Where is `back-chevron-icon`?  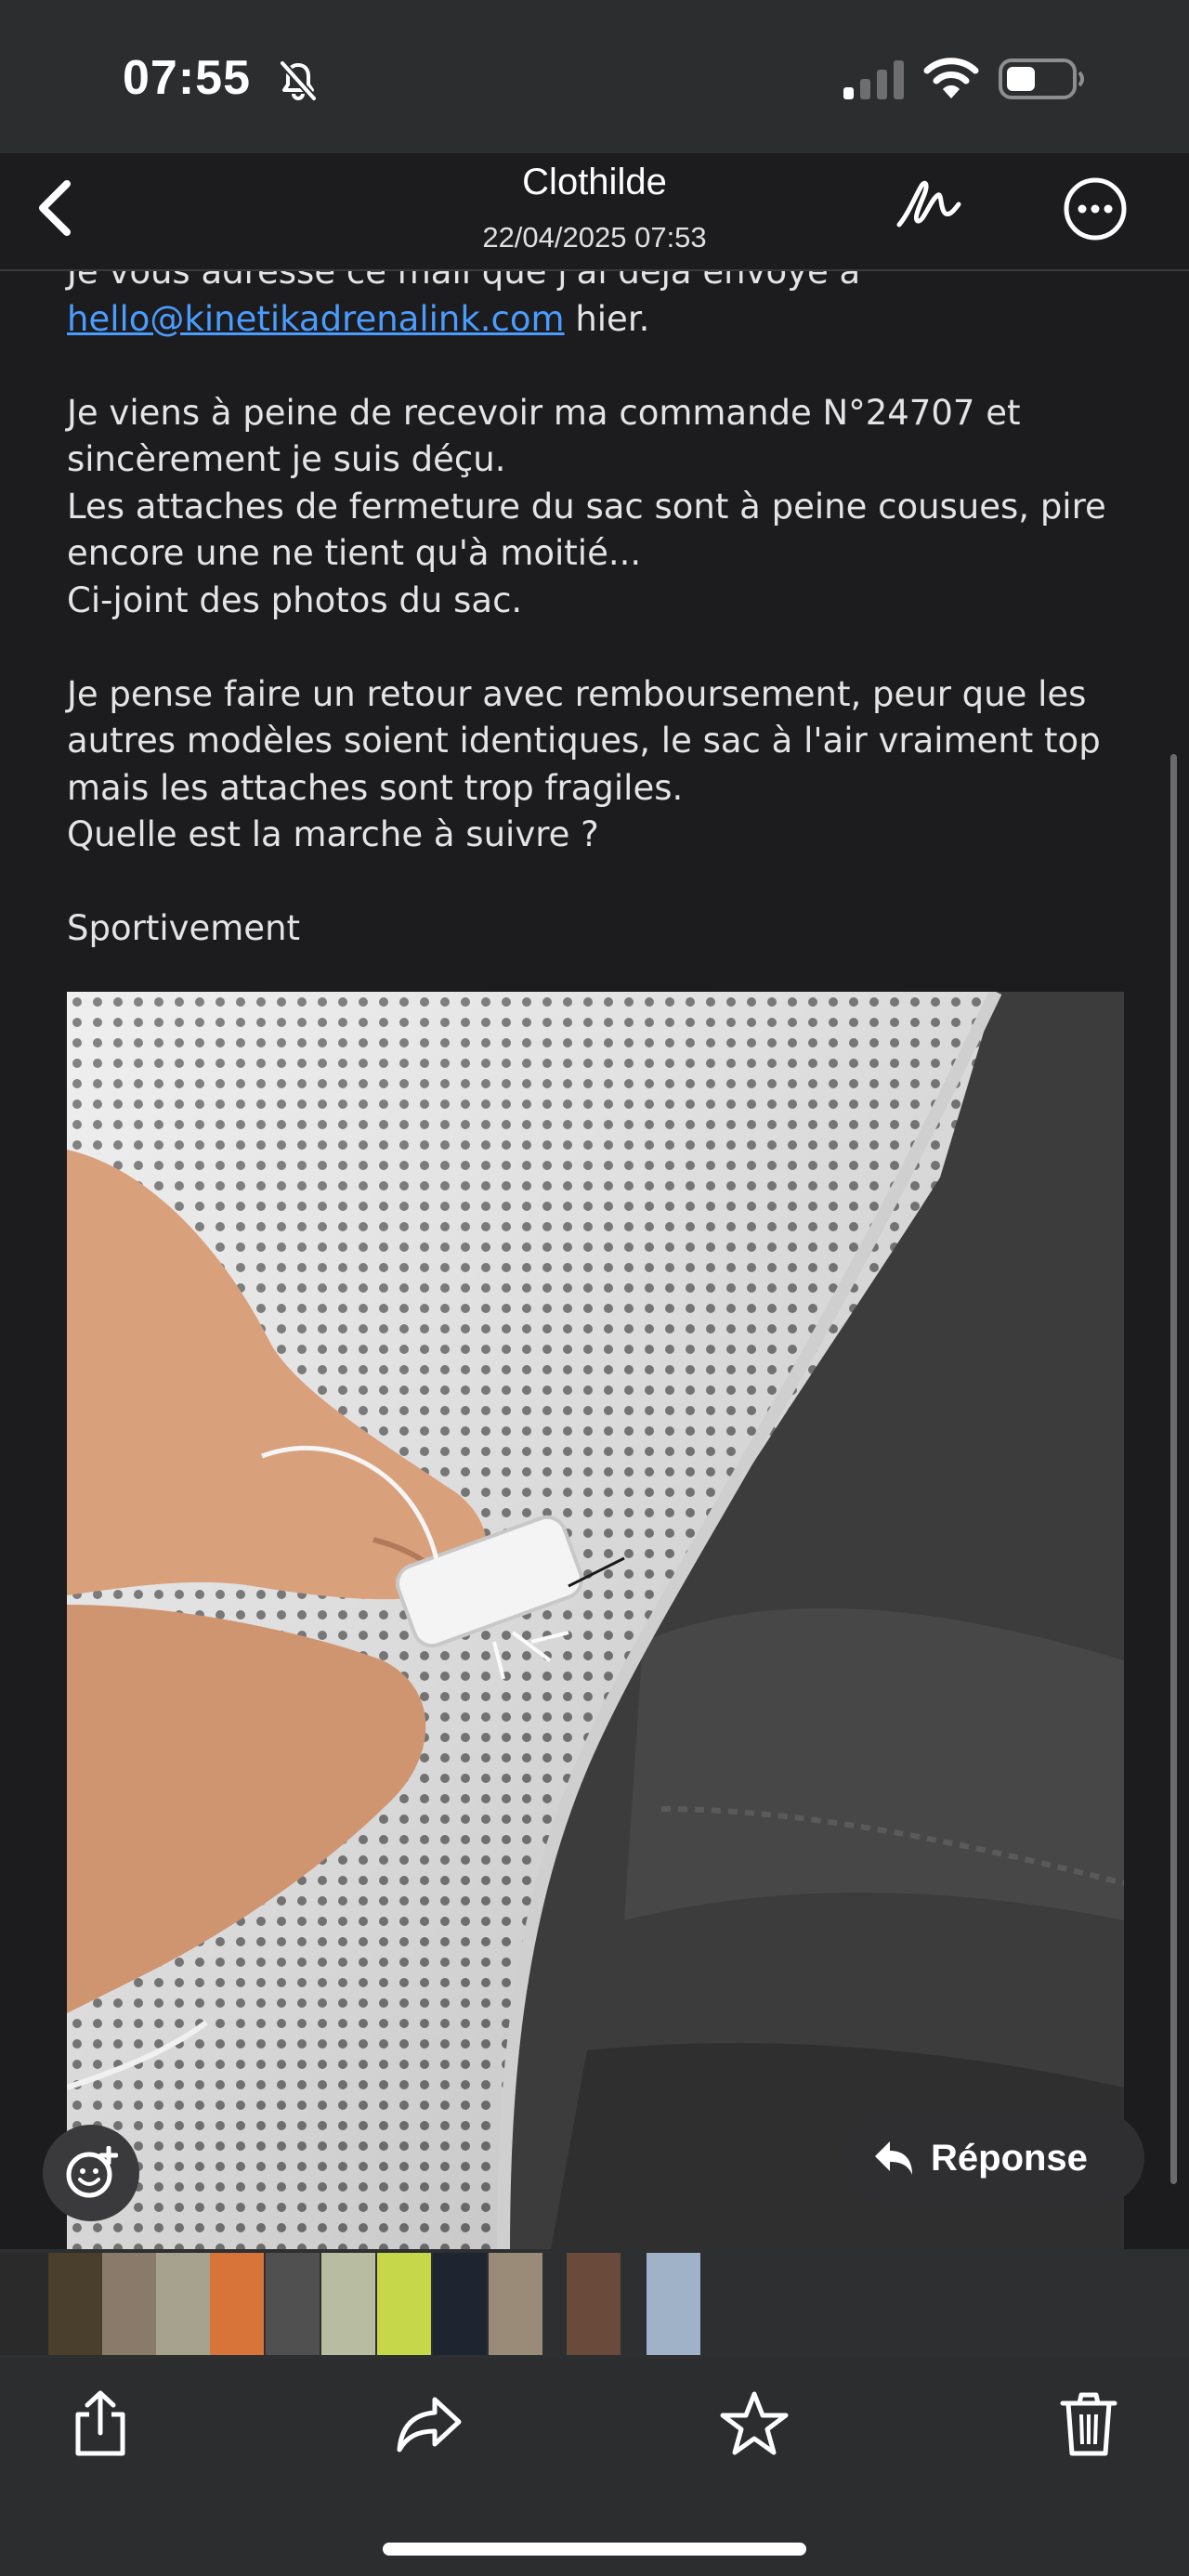 back-chevron-icon is located at coordinates (54, 208).